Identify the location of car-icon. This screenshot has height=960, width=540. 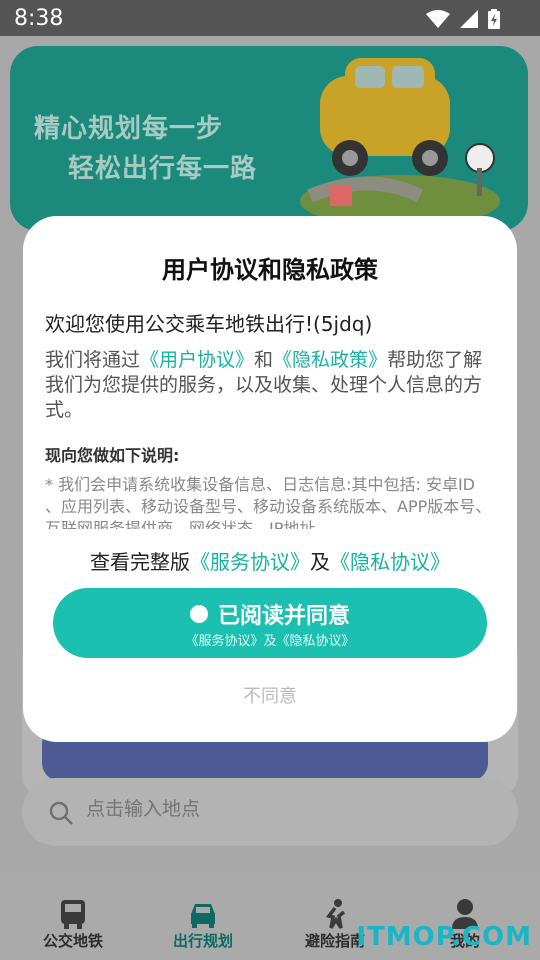
(203, 916).